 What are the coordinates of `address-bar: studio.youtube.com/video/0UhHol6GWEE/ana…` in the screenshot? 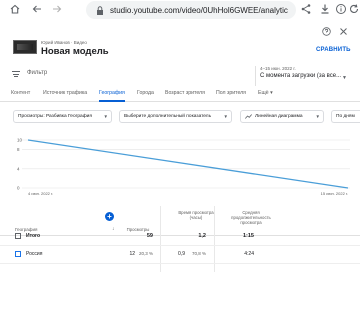 It's located at (191, 10).